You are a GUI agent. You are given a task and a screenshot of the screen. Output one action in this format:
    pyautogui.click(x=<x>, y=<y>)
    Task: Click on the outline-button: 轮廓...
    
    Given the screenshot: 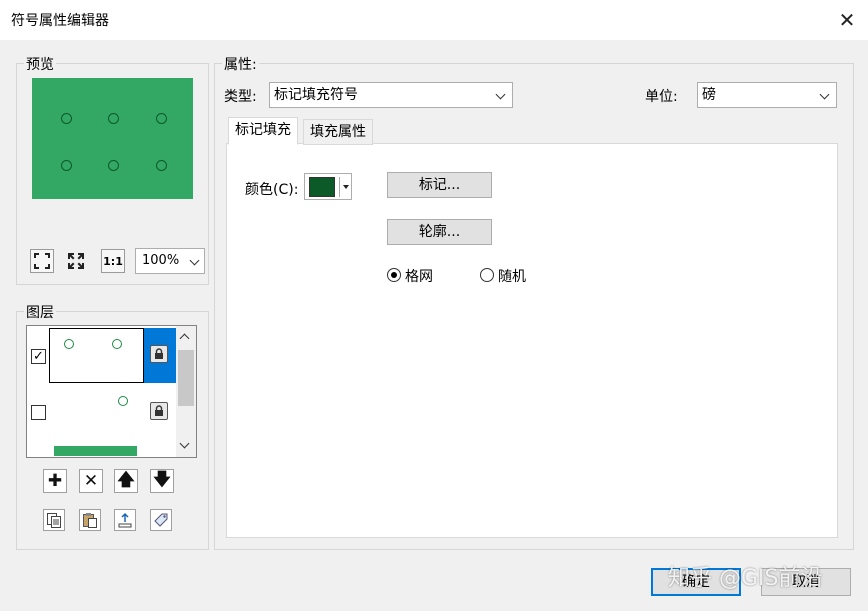 What is the action you would take?
    pyautogui.click(x=439, y=232)
    